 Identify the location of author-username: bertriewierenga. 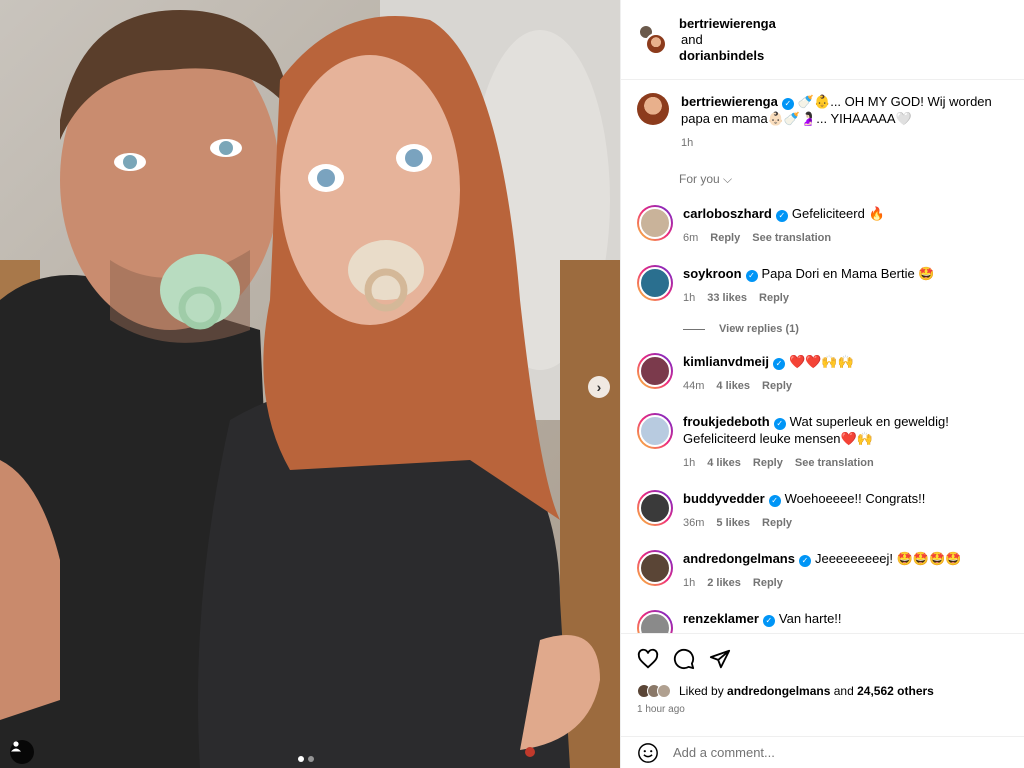
(727, 24).